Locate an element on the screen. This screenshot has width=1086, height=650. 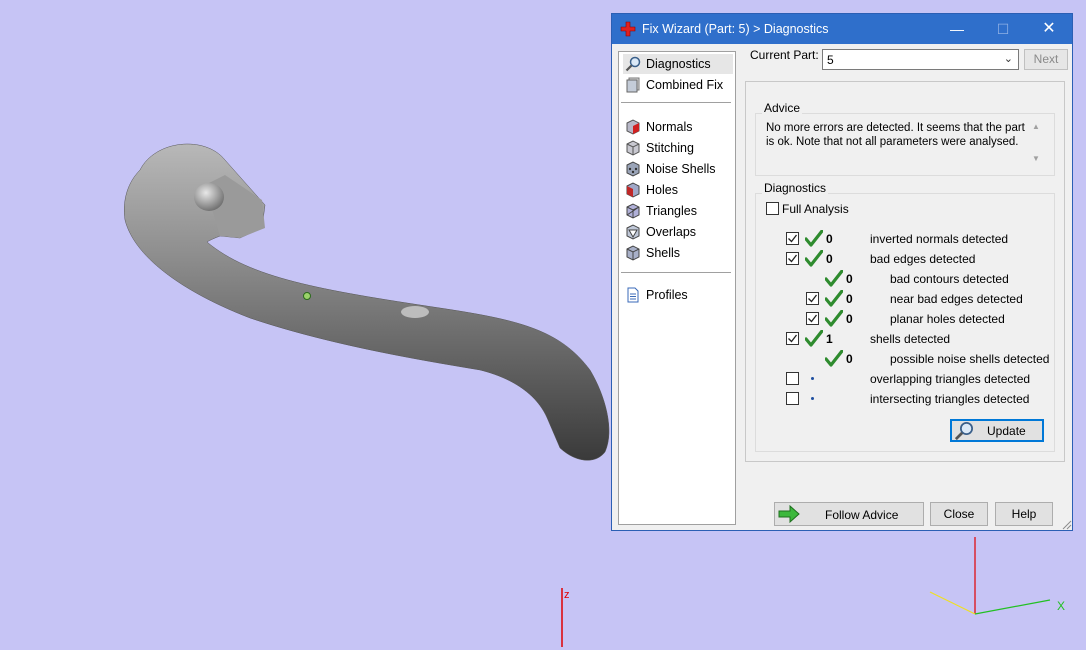
follow-advice-label: Follow Advice is located at coordinates (862, 515).